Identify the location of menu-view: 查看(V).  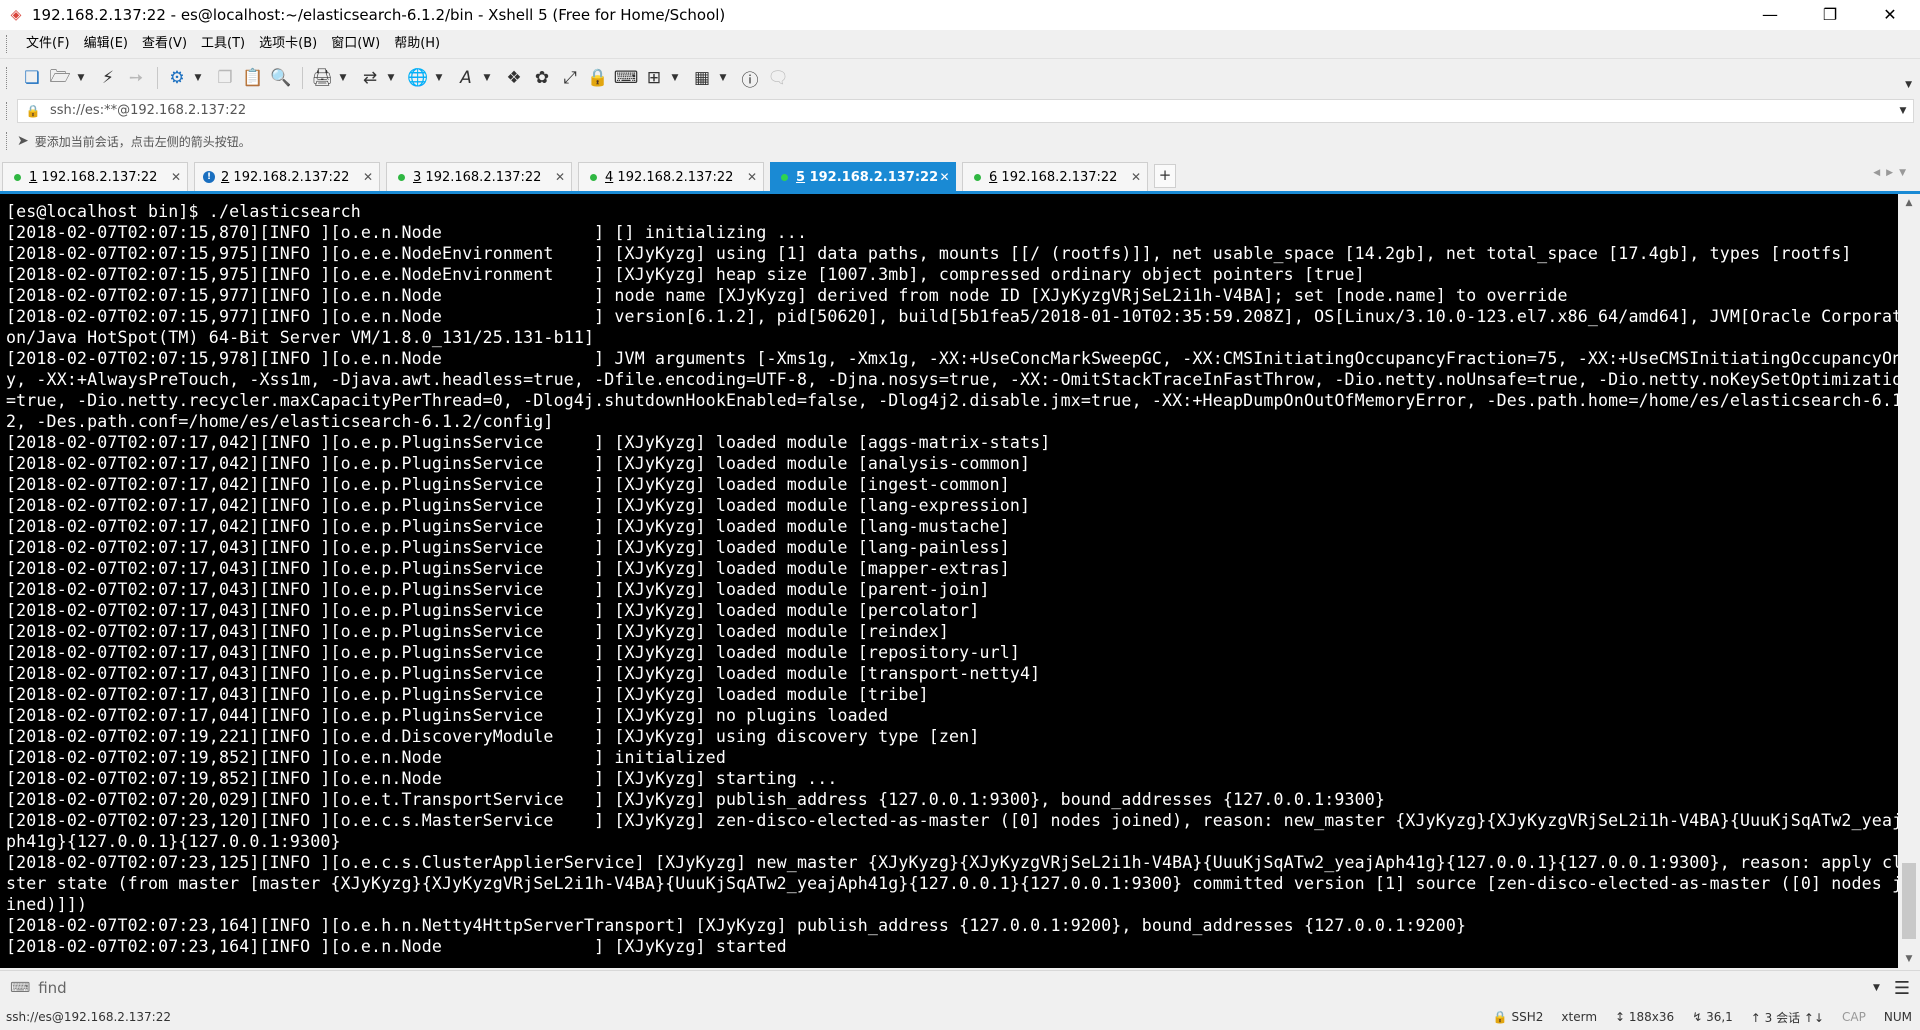
(164, 44).